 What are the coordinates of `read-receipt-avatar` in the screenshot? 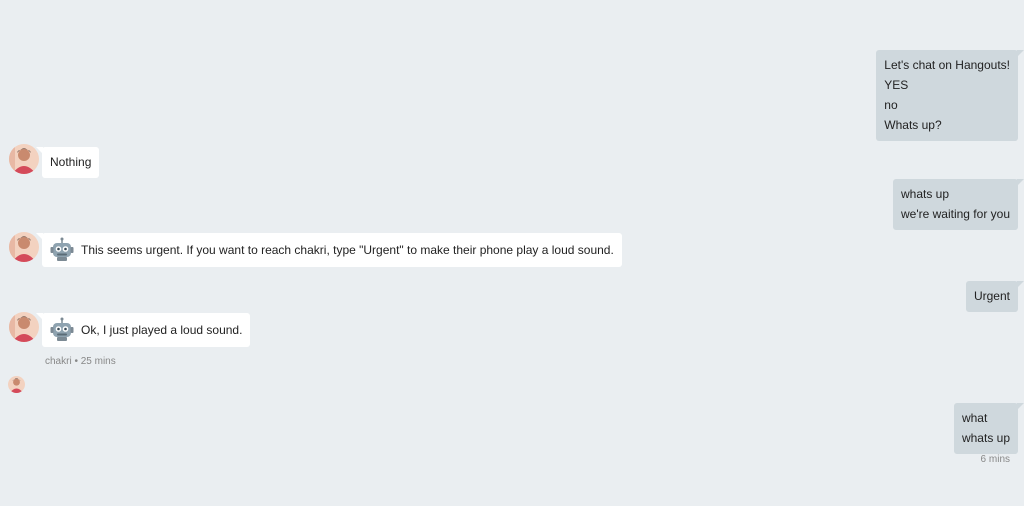 It's located at (16, 384).